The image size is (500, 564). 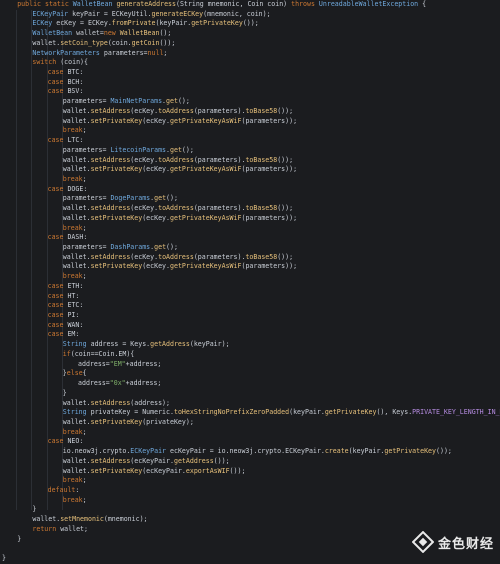 I want to click on code-line: case BTC:, so click(x=66, y=73).